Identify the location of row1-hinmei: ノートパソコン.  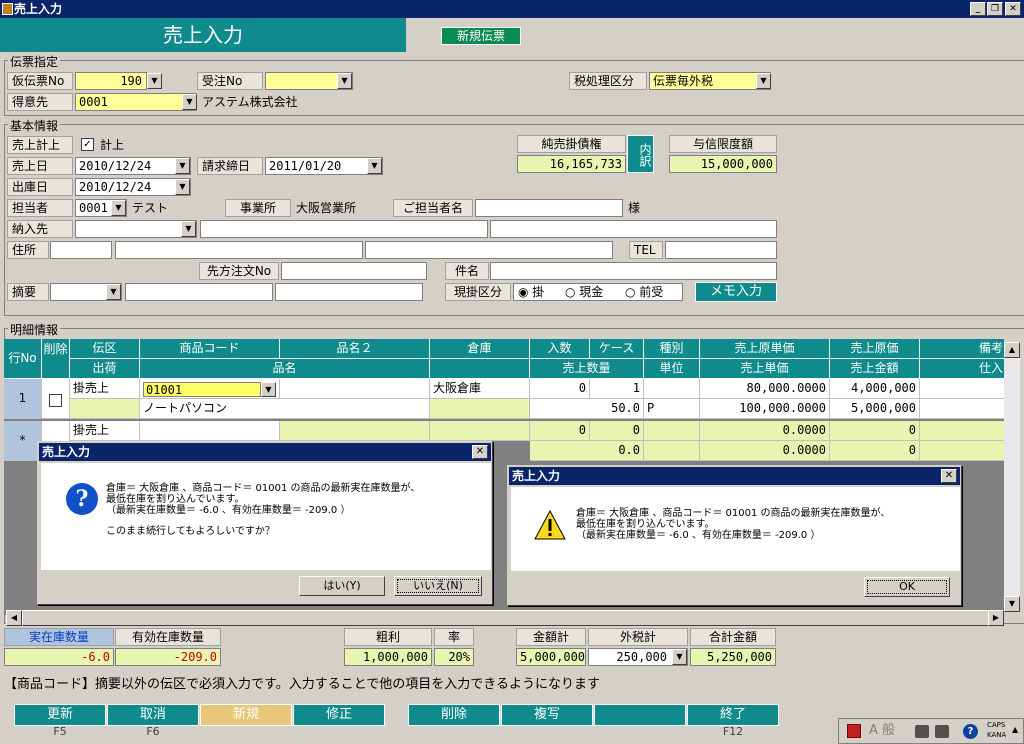
(285, 409).